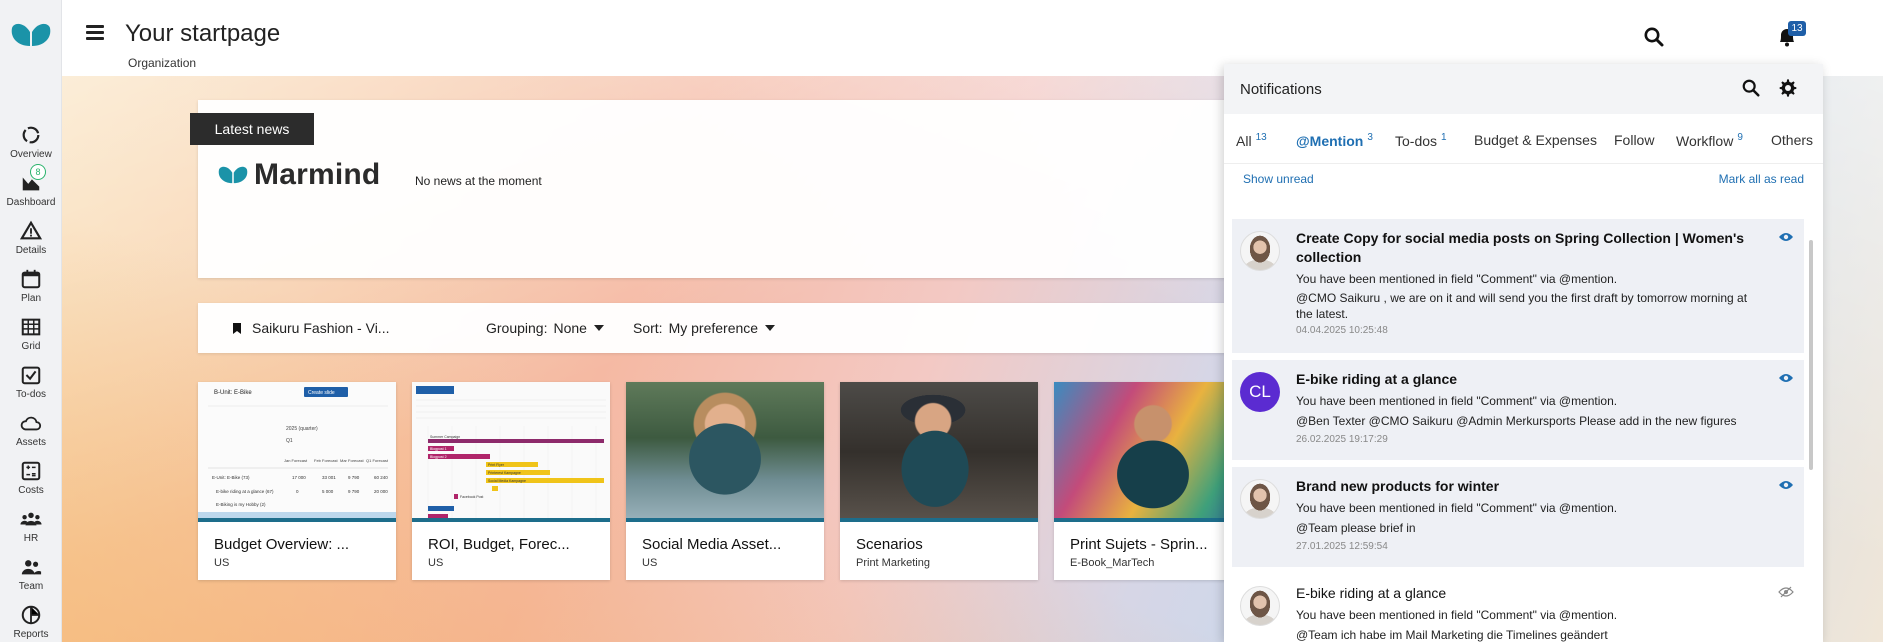 This screenshot has width=1883, height=642. What do you see at coordinates (1281, 89) in the screenshot?
I see `notifications-title: Notifications` at bounding box center [1281, 89].